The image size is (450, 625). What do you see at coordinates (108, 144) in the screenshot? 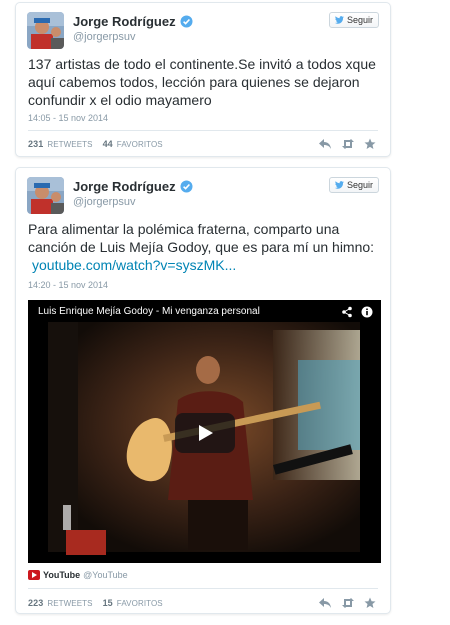
I see `favorites-count: 44` at bounding box center [108, 144].